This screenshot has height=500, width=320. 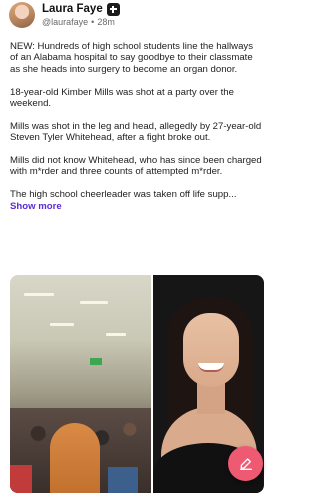 I want to click on plus-badge-icon, so click(x=113, y=9).